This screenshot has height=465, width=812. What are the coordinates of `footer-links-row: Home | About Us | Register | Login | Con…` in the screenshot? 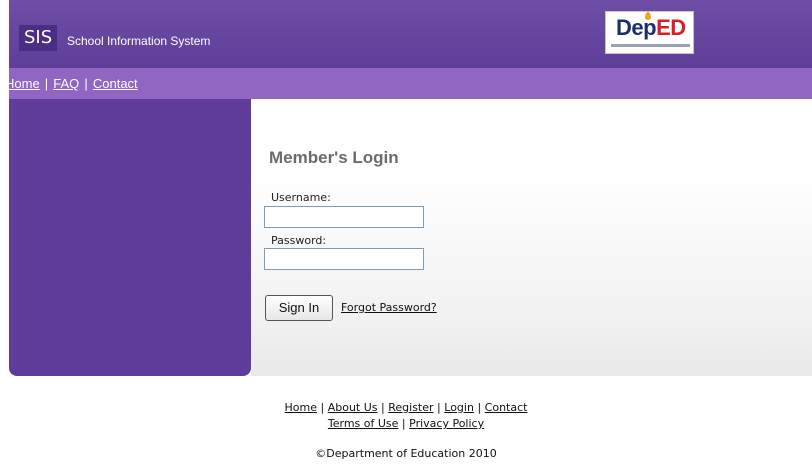 It's located at (406, 407).